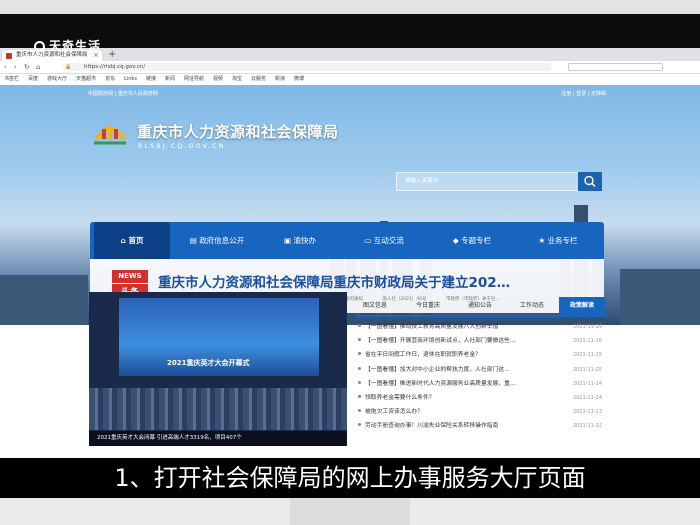  Describe the element at coordinates (258, 79) in the screenshot. I see `bookmark-item: 云服务` at that location.